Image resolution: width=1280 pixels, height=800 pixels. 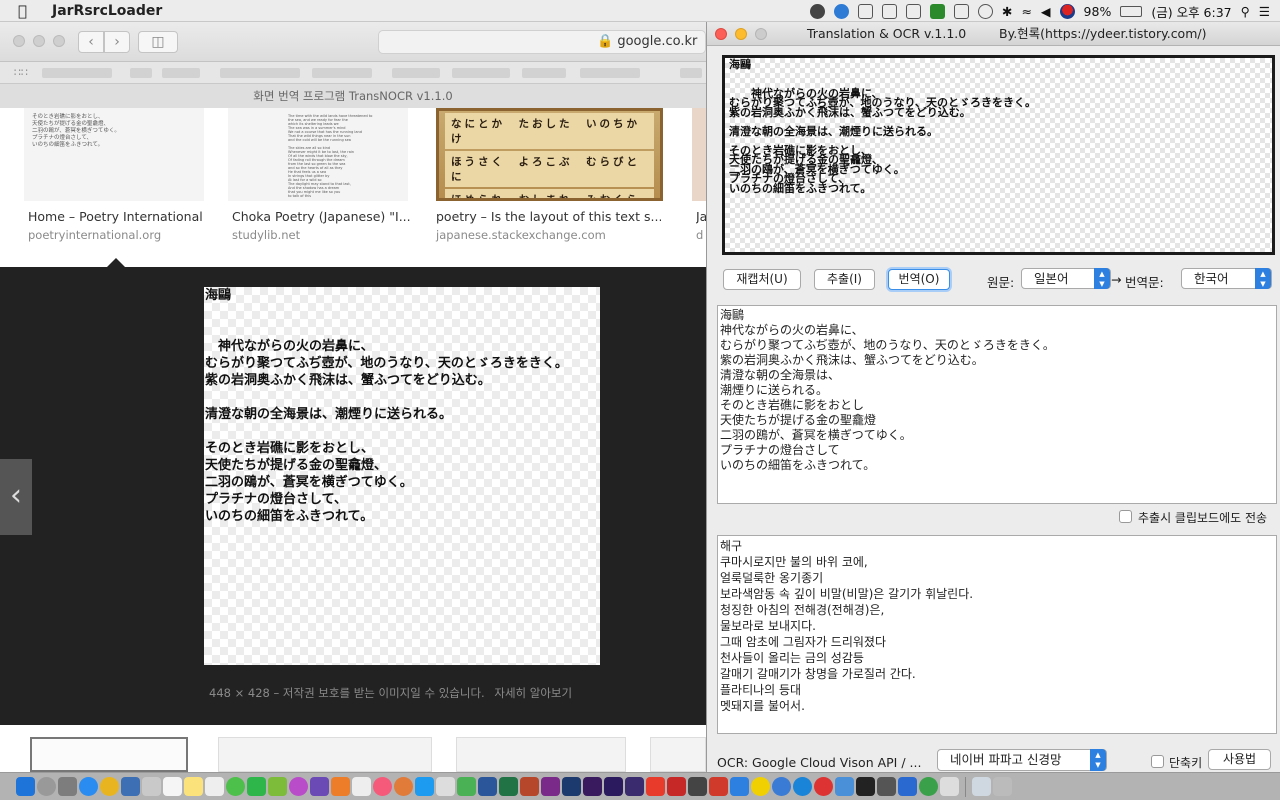 What do you see at coordinates (961, 11) in the screenshot?
I see `zz-icon` at bounding box center [961, 11].